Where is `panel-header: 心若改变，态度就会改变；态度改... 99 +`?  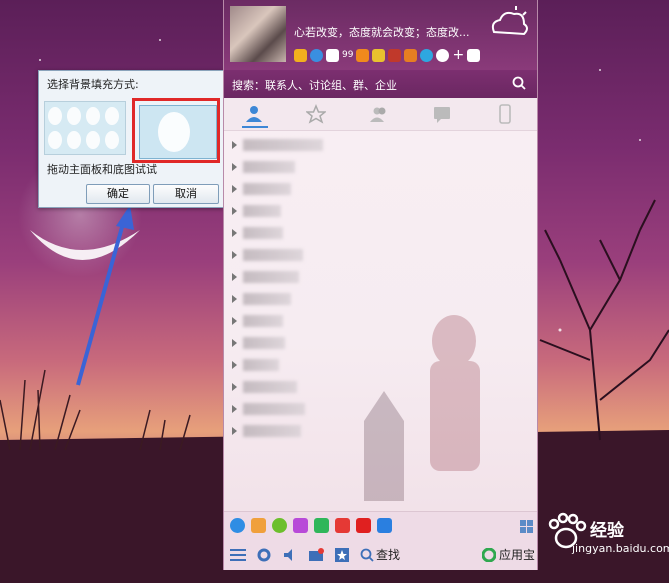
panel-header: 心若改变，态度就会改变；态度改... 99 + is located at coordinates (380, 35).